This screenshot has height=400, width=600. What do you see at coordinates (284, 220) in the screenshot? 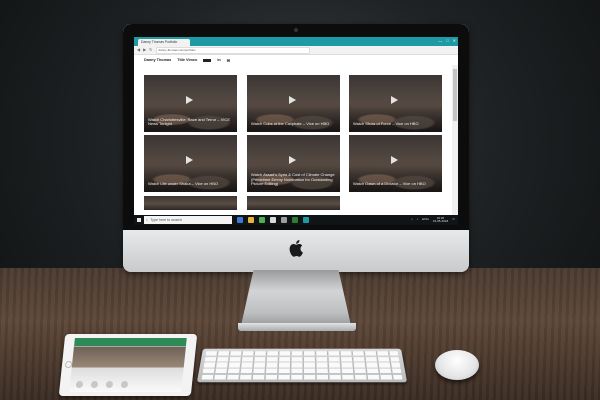
I see `calculator-icon` at bounding box center [284, 220].